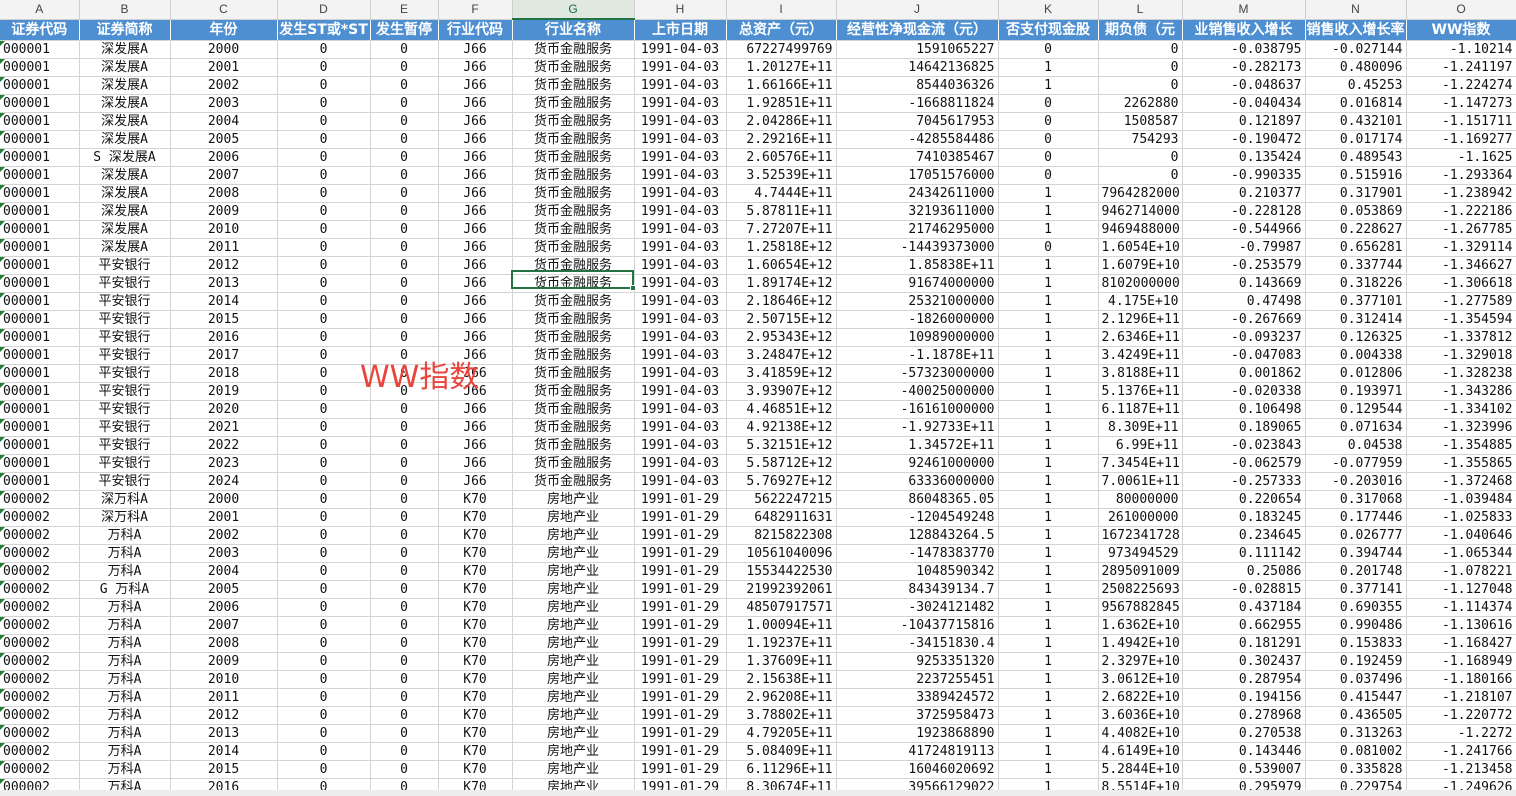 The height and width of the screenshot is (796, 1516). What do you see at coordinates (475, 10) in the screenshot?
I see `column-header-f: F` at bounding box center [475, 10].